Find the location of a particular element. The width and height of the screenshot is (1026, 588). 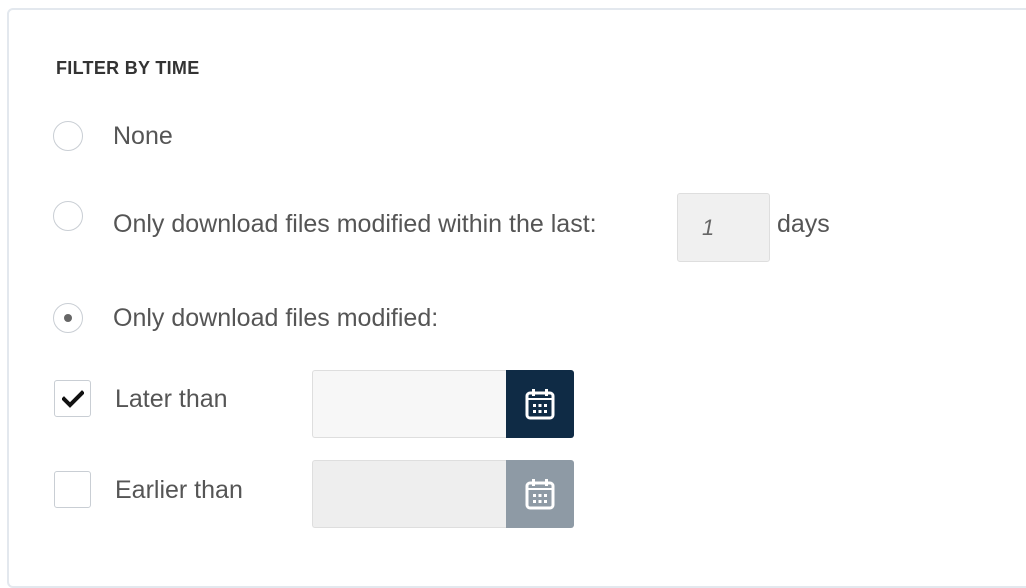

none-radio is located at coordinates (68, 136).